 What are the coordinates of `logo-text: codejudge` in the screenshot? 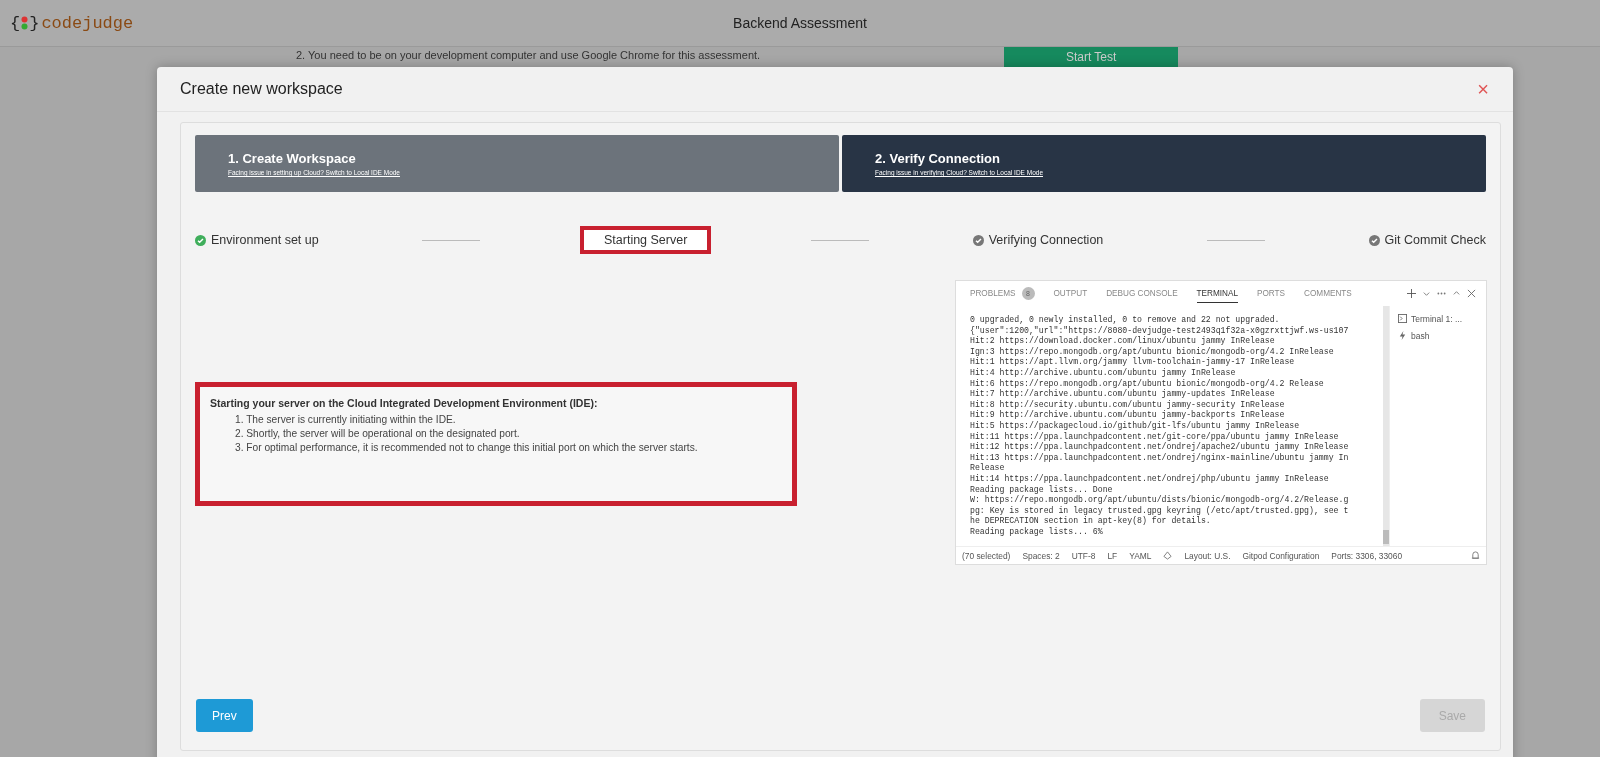 It's located at (87, 23).